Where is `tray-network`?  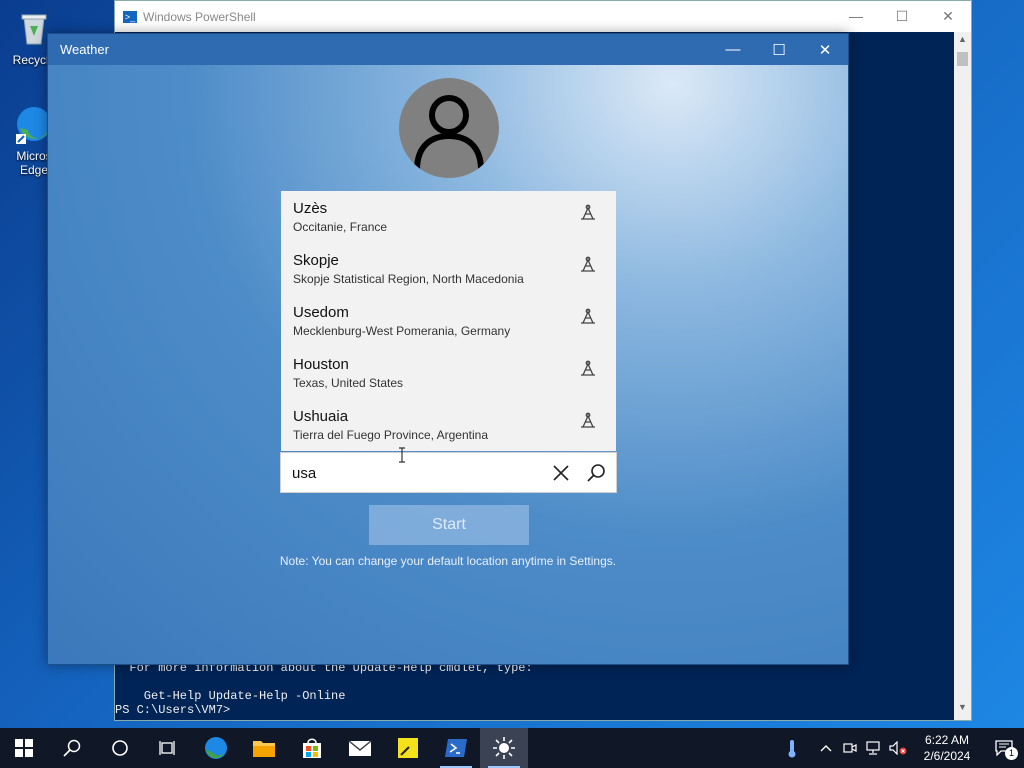
tray-network is located at coordinates (874, 748).